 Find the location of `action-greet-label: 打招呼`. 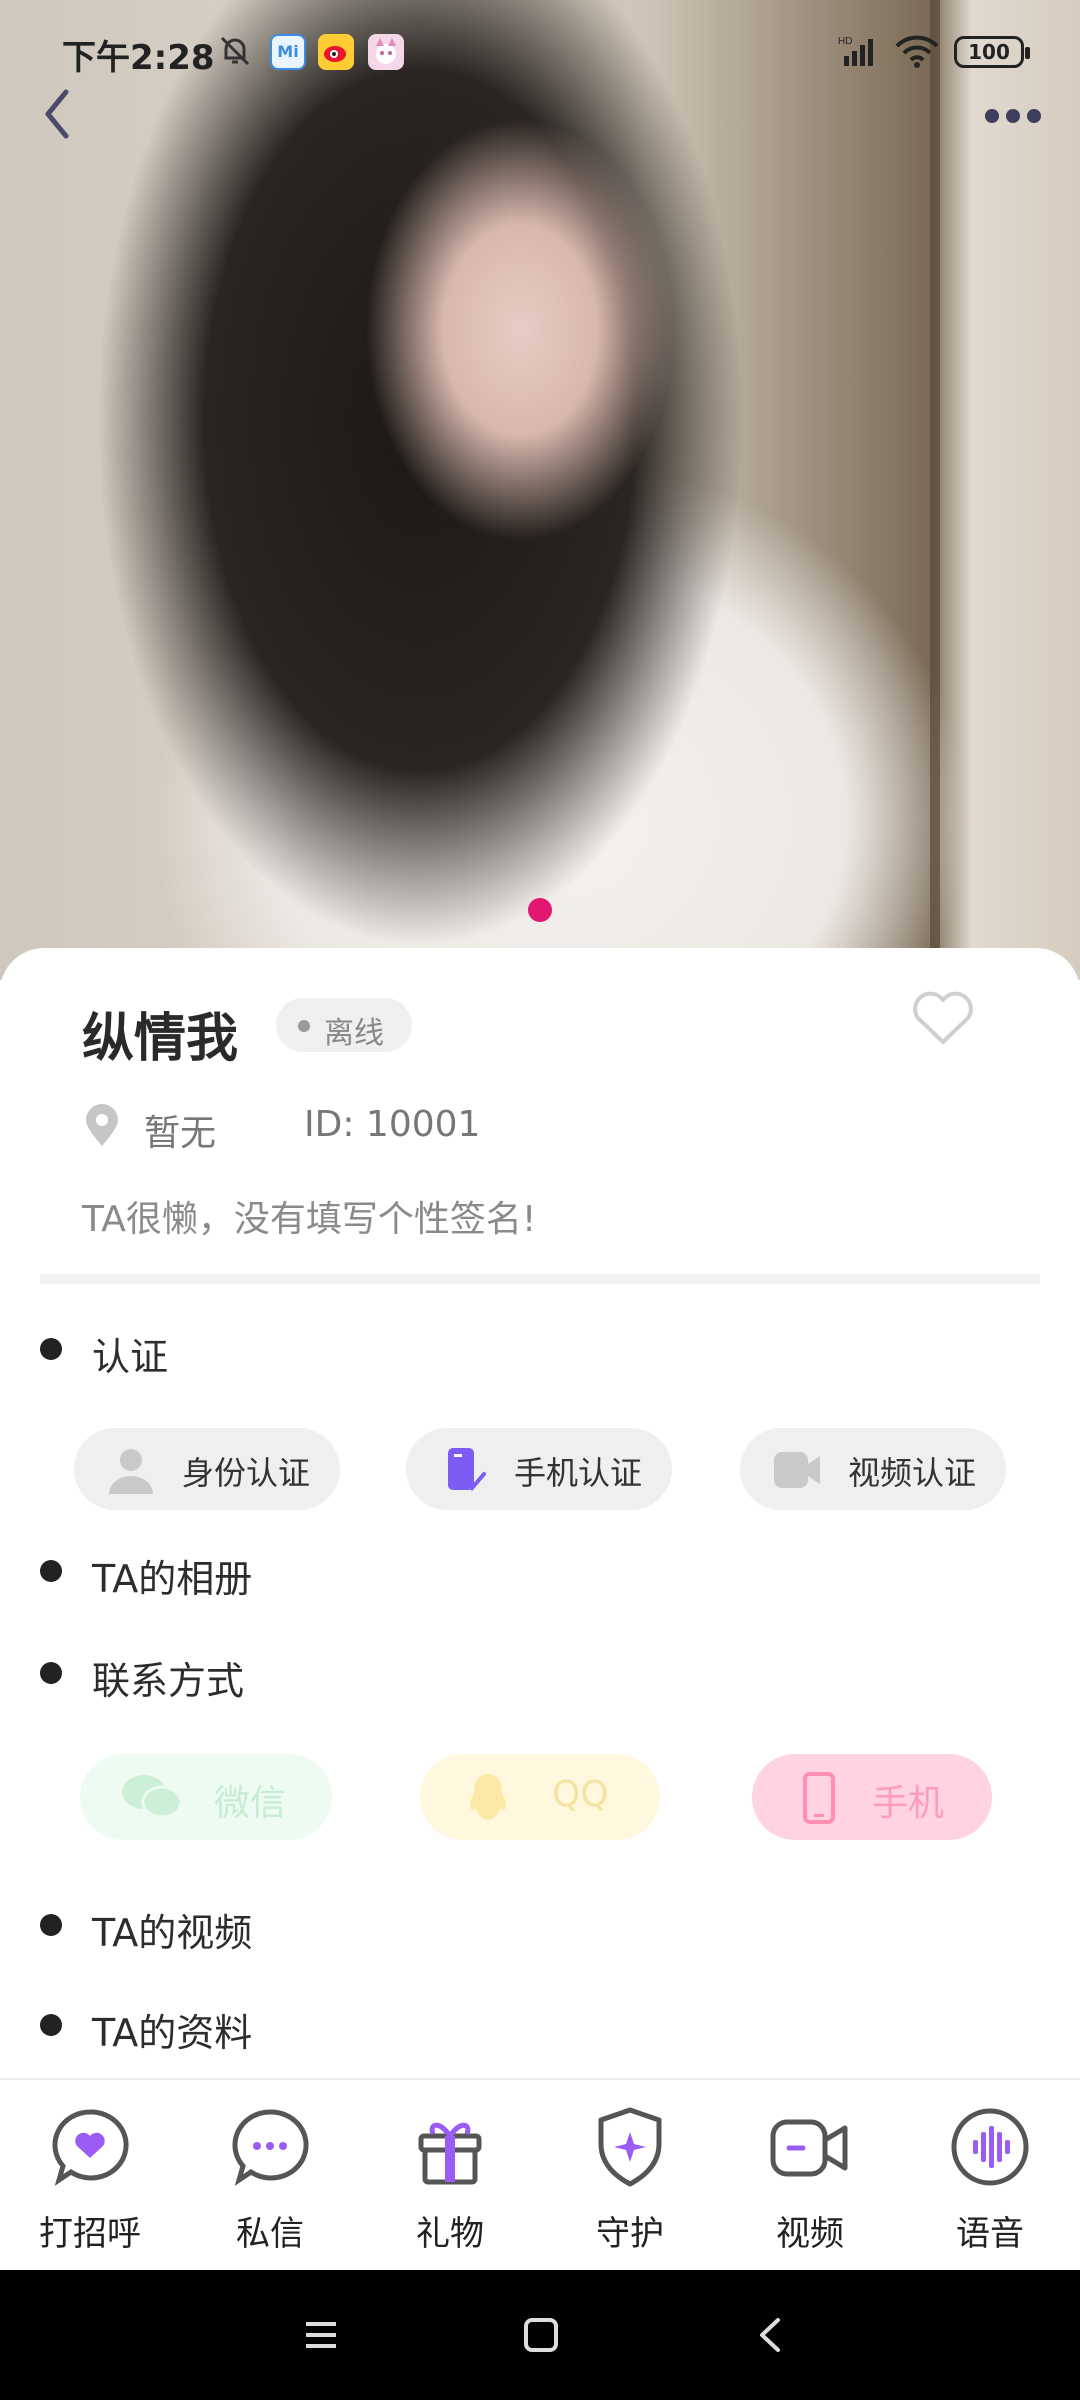

action-greet-label: 打招呼 is located at coordinates (90, 2234).